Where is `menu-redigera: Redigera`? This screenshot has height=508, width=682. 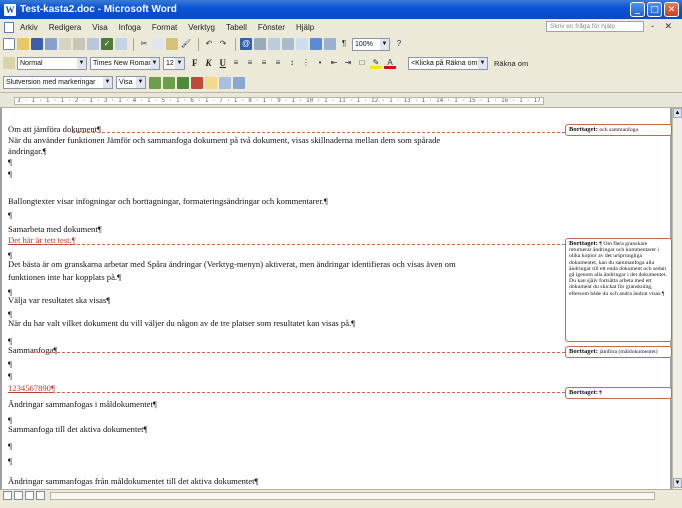 menu-redigera: Redigera is located at coordinates (65, 27).